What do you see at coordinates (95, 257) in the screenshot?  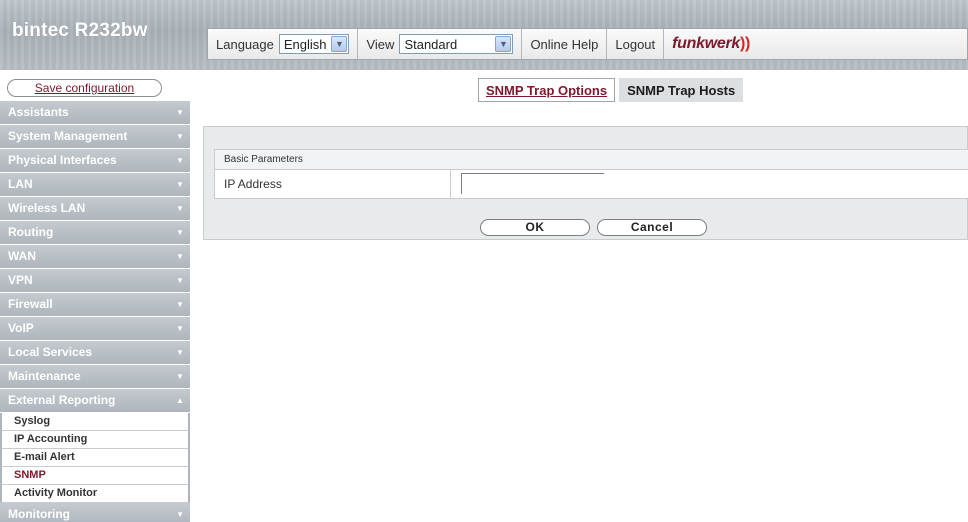 I see `sidebar-item-wan: WAN ▼` at bounding box center [95, 257].